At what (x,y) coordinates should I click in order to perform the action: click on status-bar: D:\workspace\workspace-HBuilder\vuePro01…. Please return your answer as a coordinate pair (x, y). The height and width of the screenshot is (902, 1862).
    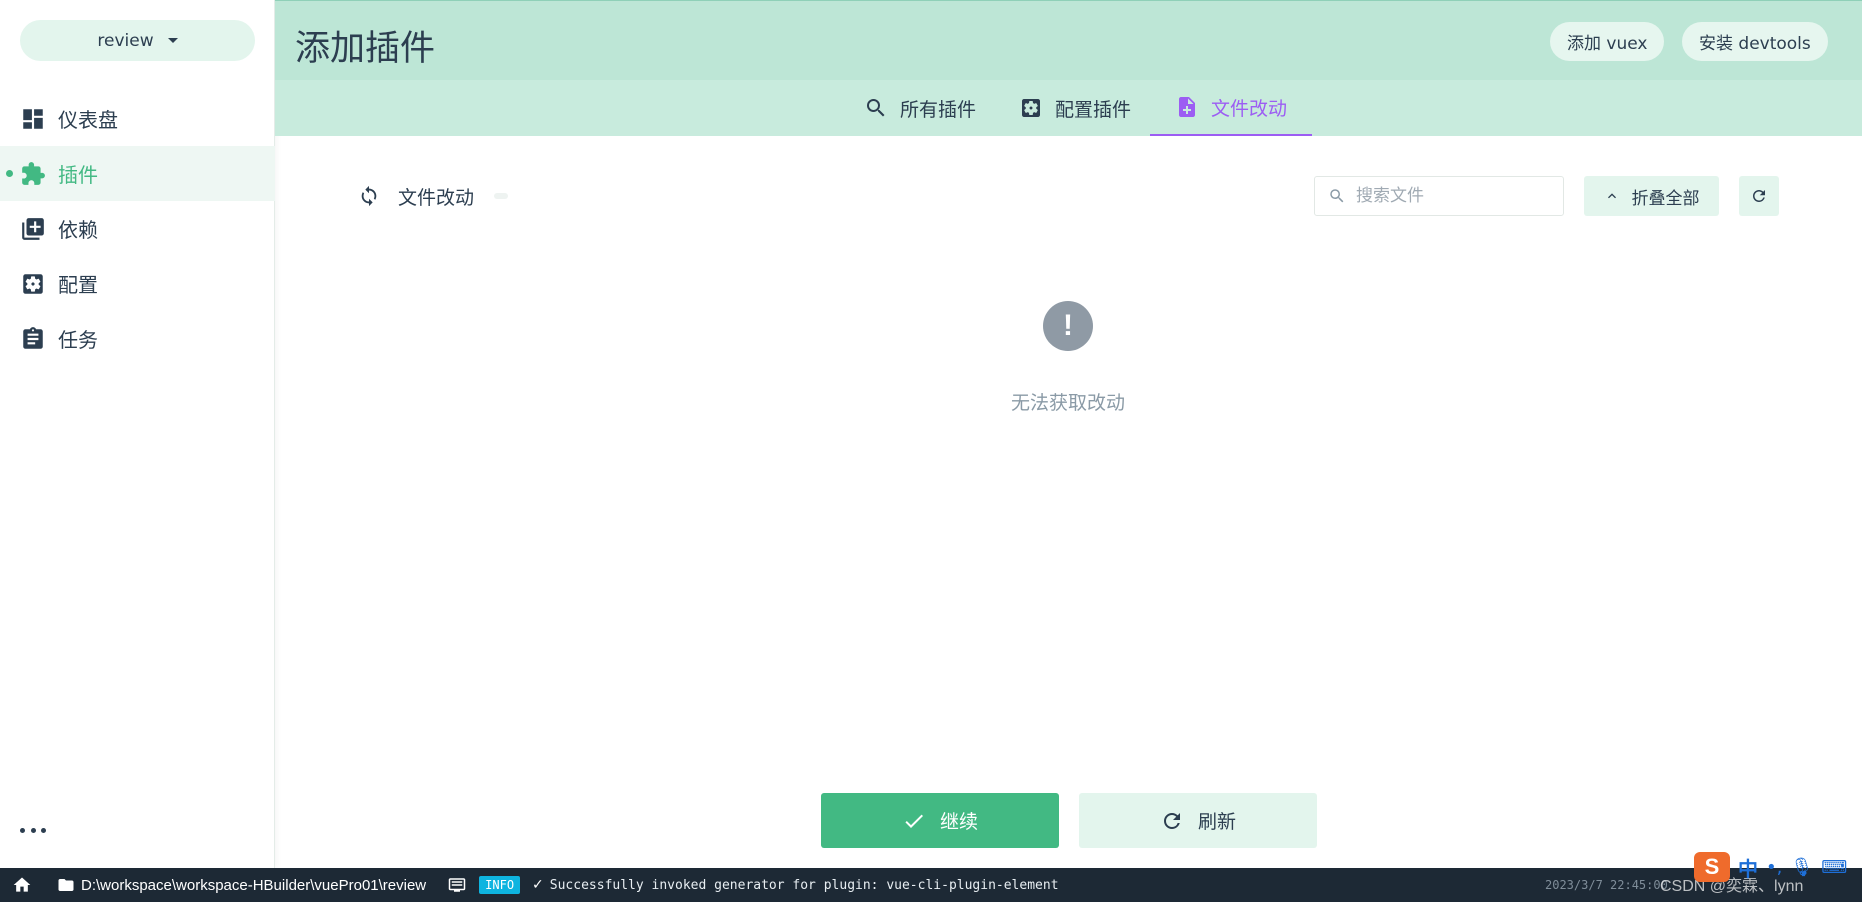
    Looking at the image, I should click on (931, 885).